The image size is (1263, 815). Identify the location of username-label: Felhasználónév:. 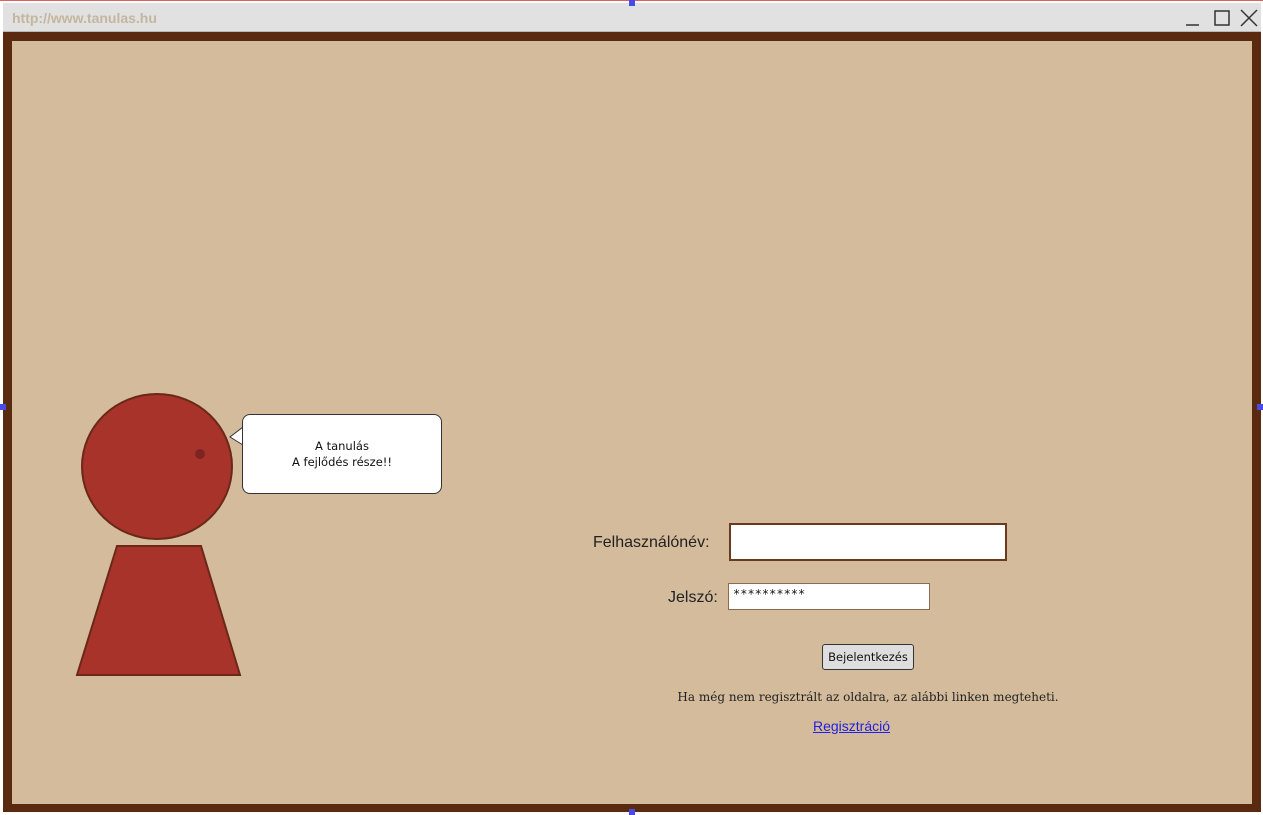
(651, 542).